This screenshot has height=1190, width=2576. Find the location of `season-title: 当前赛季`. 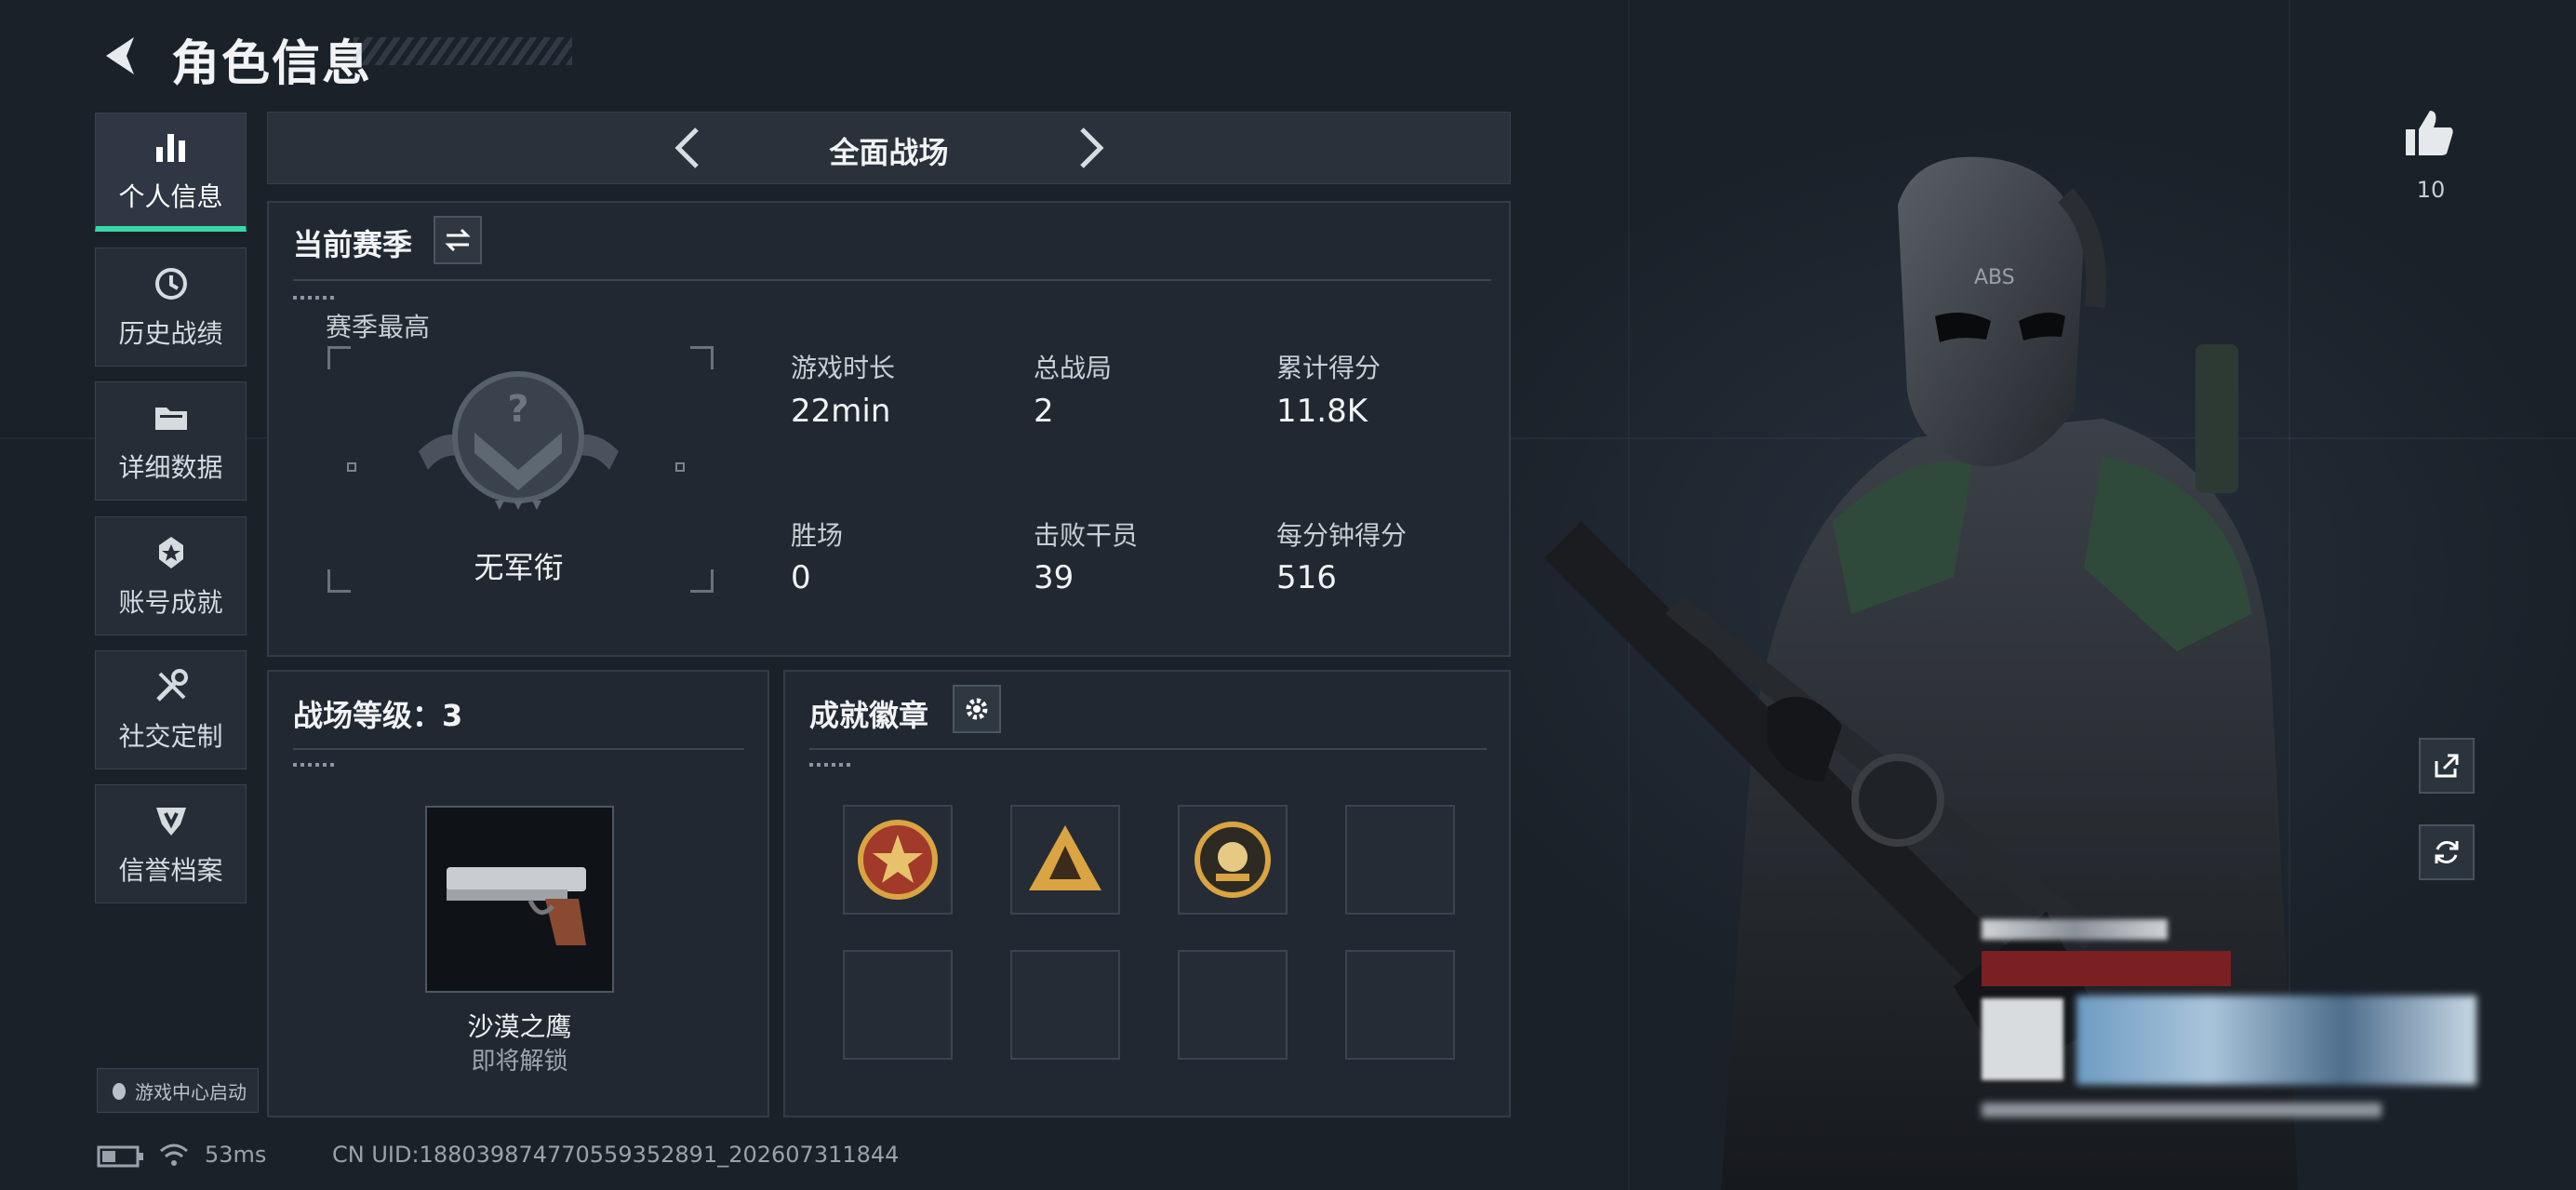

season-title: 当前赛季 is located at coordinates (353, 245).